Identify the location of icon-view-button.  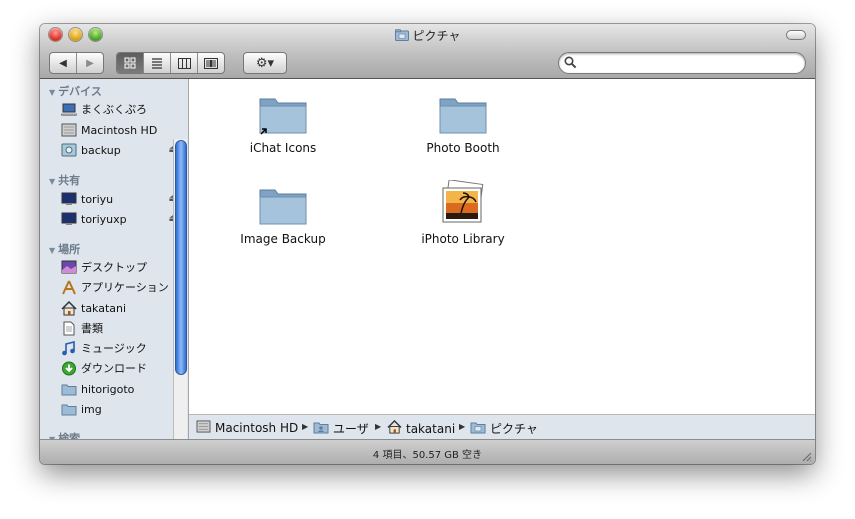
(130, 63).